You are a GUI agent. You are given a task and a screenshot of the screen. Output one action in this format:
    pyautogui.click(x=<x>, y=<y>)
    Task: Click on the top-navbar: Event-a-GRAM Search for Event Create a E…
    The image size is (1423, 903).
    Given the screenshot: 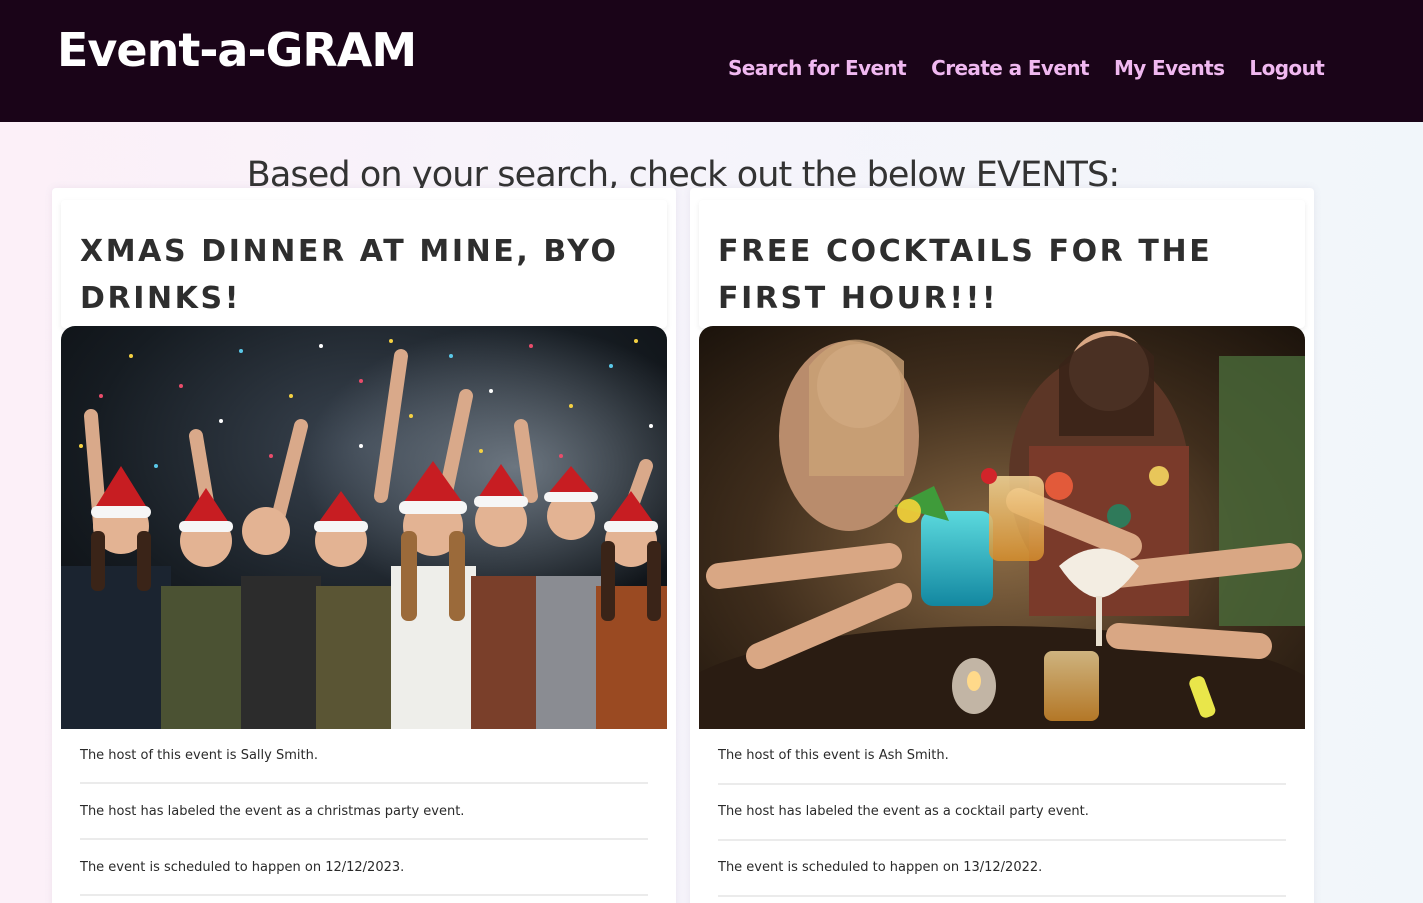 What is the action you would take?
    pyautogui.click(x=711, y=61)
    